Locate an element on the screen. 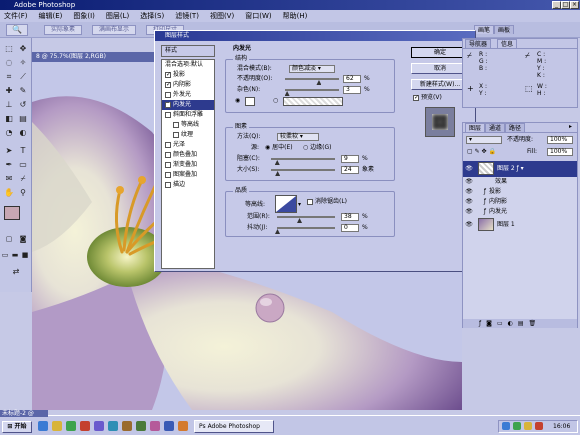 The image size is (580, 435). menu-item-0: 文件(F) is located at coordinates (16, 16).